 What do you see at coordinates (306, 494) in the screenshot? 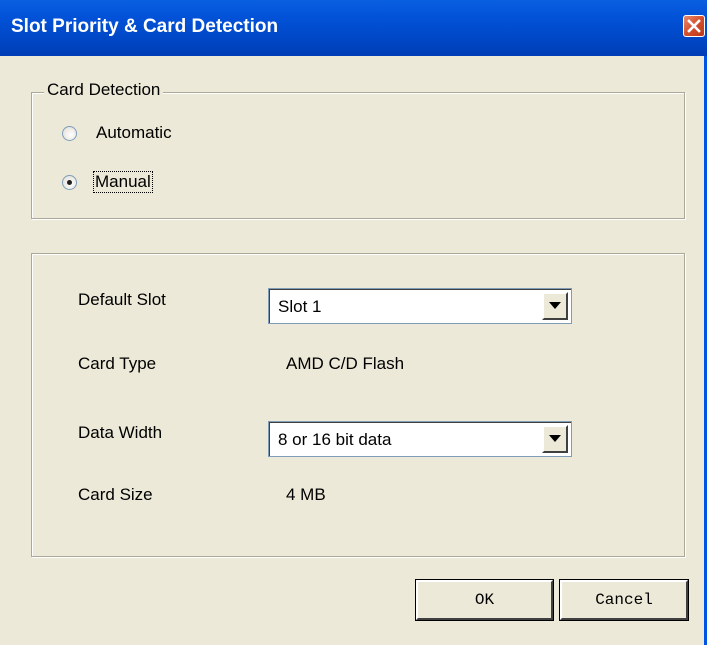
I see `card-size-value: 4 MB` at bounding box center [306, 494].